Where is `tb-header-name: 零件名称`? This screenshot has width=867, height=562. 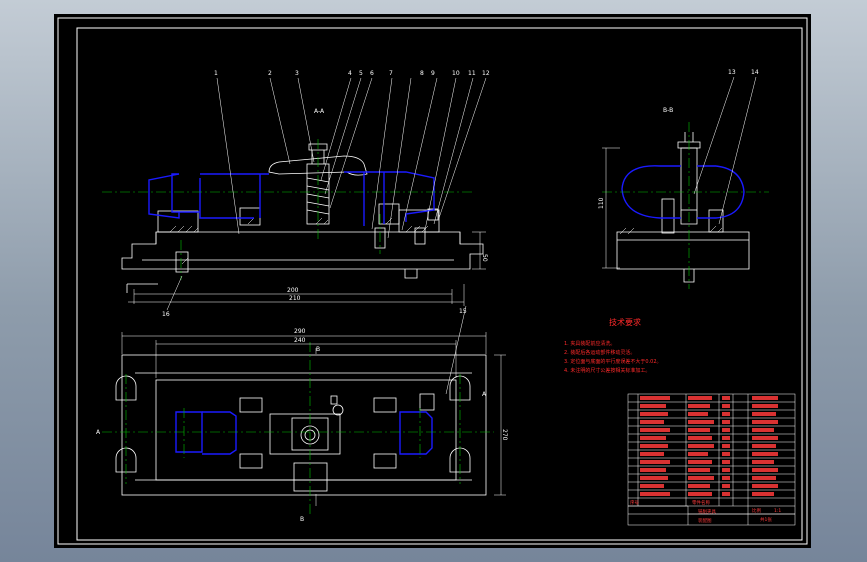
tb-header-name: 零件名称 is located at coordinates (701, 502).